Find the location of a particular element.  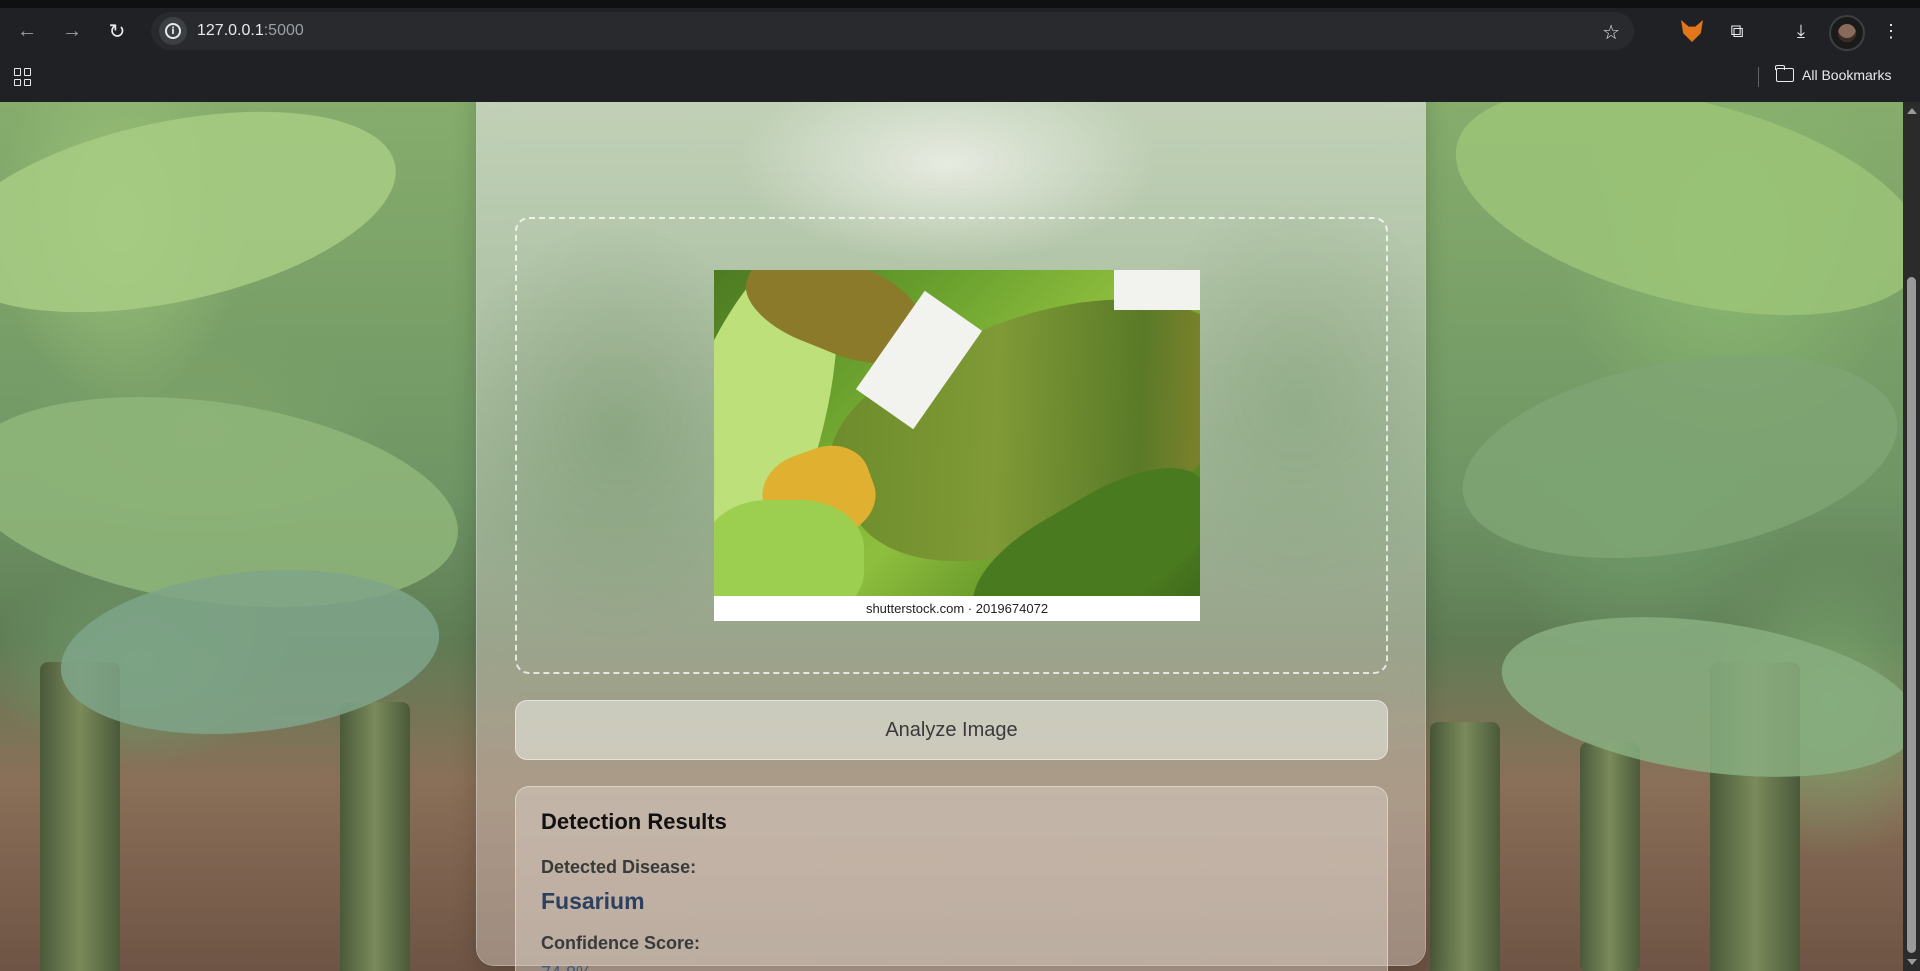

image-watermark-caption: shutterstock.com · 2019674072 is located at coordinates (957, 608).